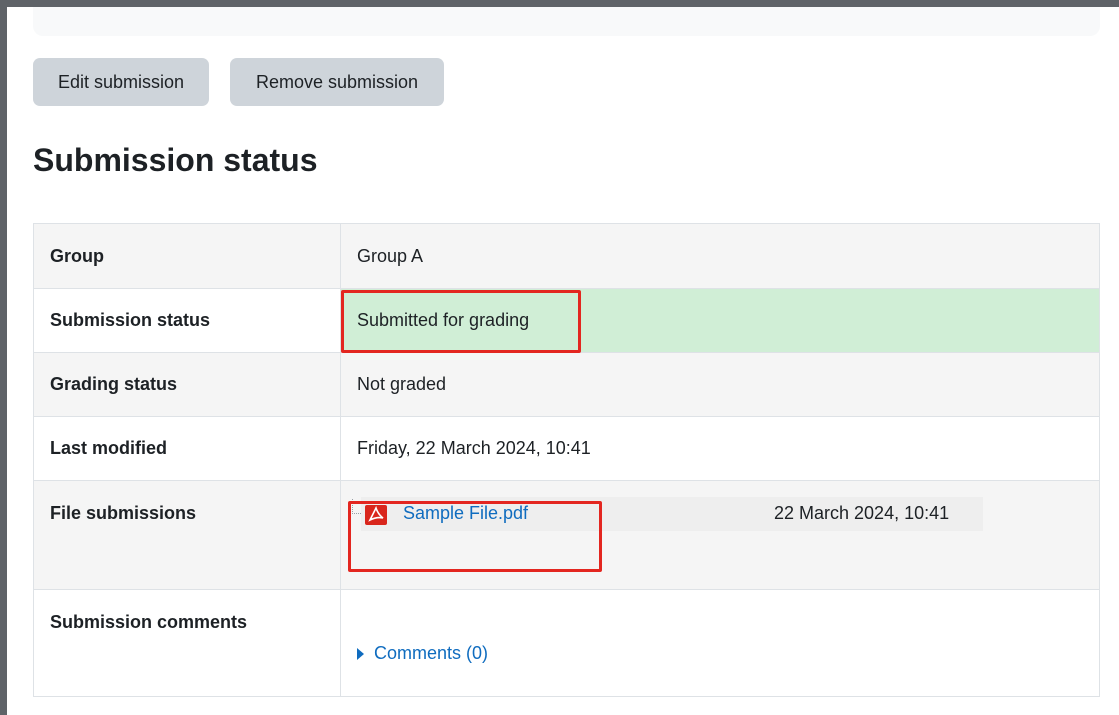 Image resolution: width=1119 pixels, height=715 pixels. I want to click on window-frame-left, so click(3, 357).